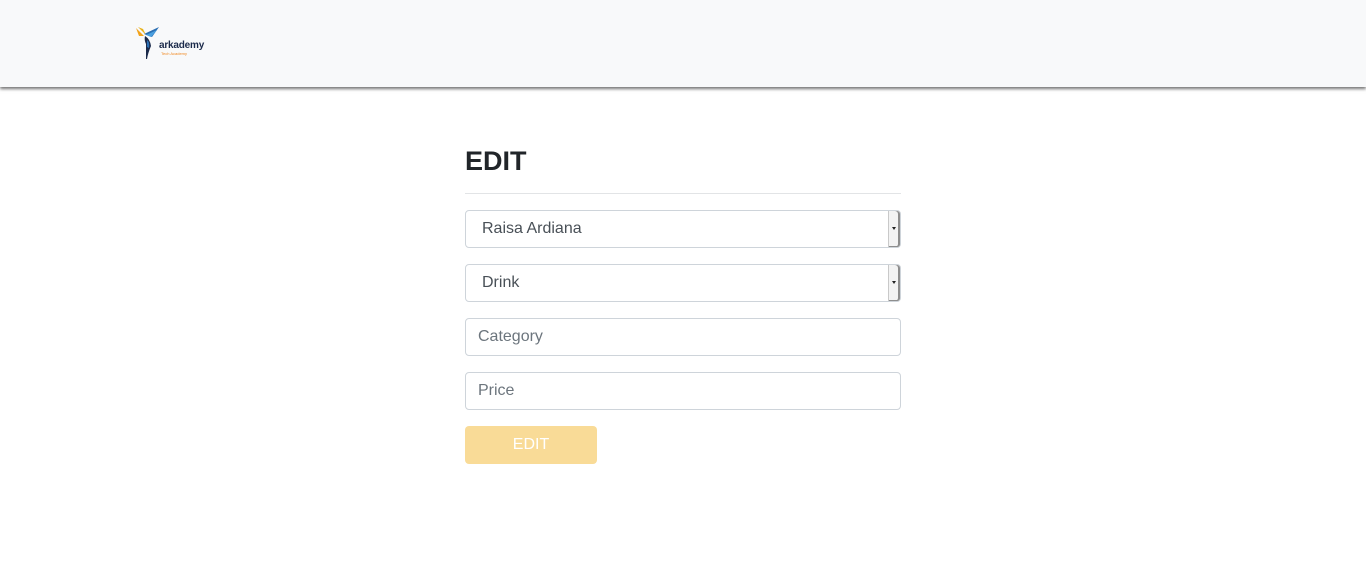 This screenshot has height=587, width=1366. I want to click on cashier-select-dropdown-button, so click(894, 229).